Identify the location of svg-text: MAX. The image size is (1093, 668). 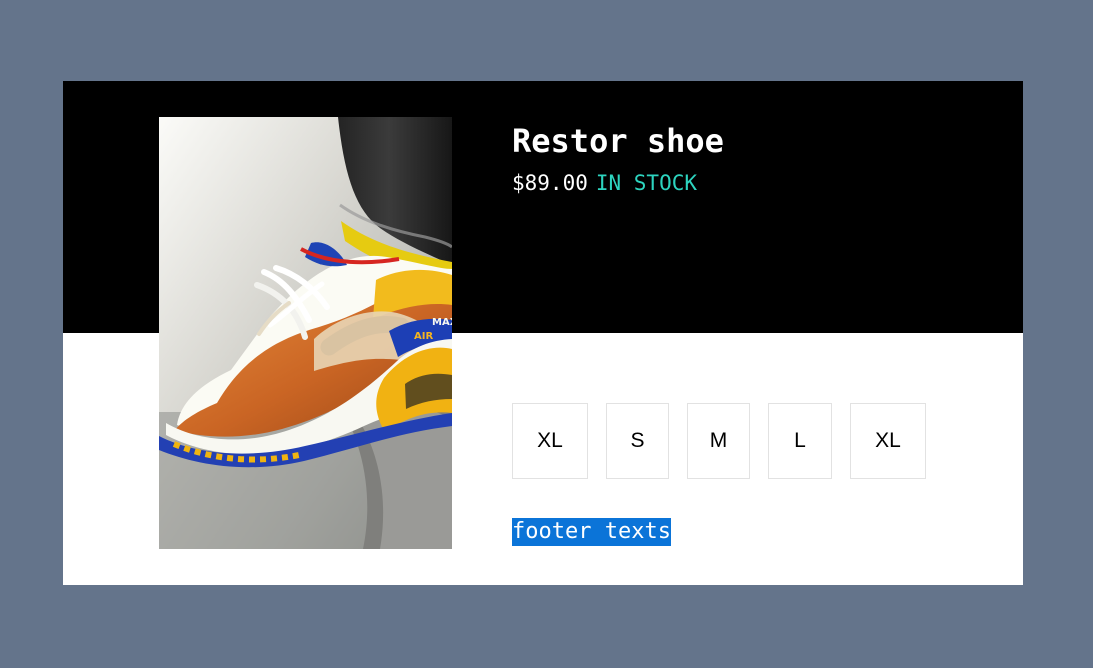
(442, 322).